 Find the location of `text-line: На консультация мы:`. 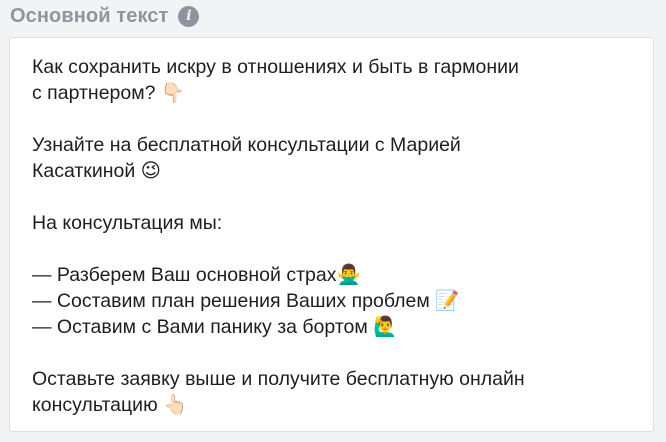

text-line: На консультация мы: is located at coordinates (127, 223).